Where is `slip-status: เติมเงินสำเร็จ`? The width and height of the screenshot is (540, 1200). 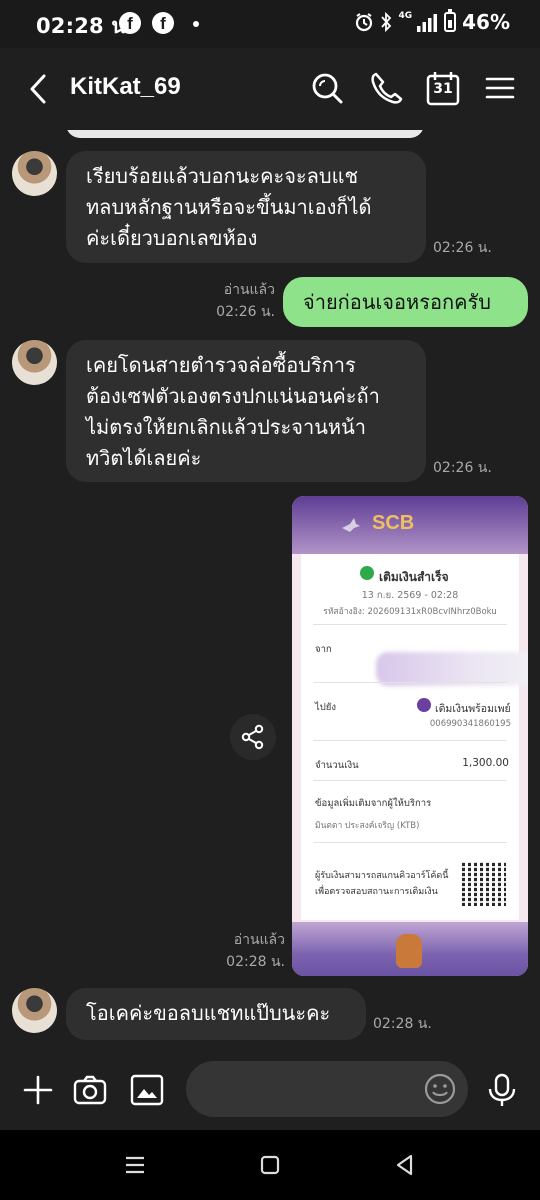 slip-status: เติมเงินสำเร็จ is located at coordinates (414, 577).